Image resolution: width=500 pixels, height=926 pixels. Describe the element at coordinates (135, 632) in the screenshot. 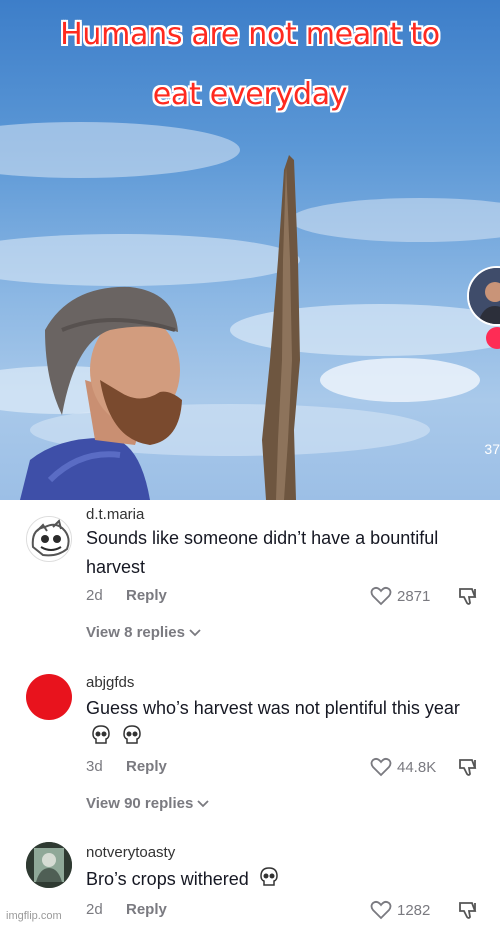

I see `view-replies-label: View 8 replies` at that location.